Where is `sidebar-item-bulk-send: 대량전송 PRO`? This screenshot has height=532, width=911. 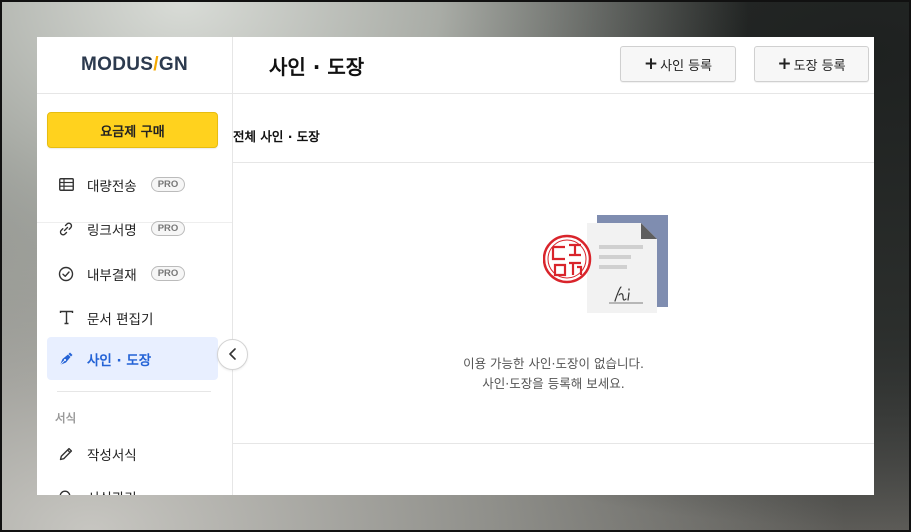 sidebar-item-bulk-send: 대량전송 PRO is located at coordinates (132, 184).